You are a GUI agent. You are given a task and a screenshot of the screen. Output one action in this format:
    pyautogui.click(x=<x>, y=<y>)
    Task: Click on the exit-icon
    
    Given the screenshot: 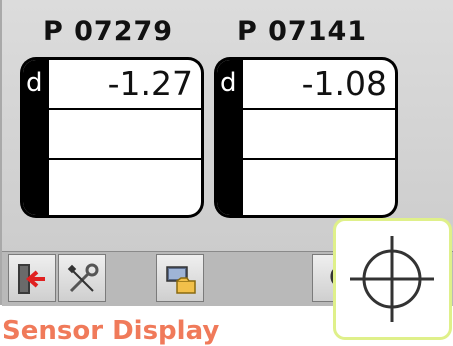 What is the action you would take?
    pyautogui.click(x=31, y=279)
    